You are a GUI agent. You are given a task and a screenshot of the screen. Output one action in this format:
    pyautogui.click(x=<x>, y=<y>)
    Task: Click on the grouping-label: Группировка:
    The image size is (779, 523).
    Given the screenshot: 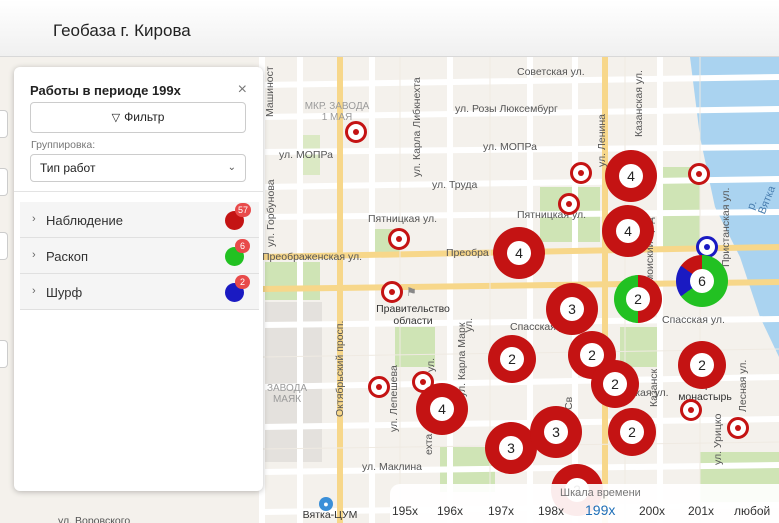 What is the action you would take?
    pyautogui.click(x=63, y=145)
    